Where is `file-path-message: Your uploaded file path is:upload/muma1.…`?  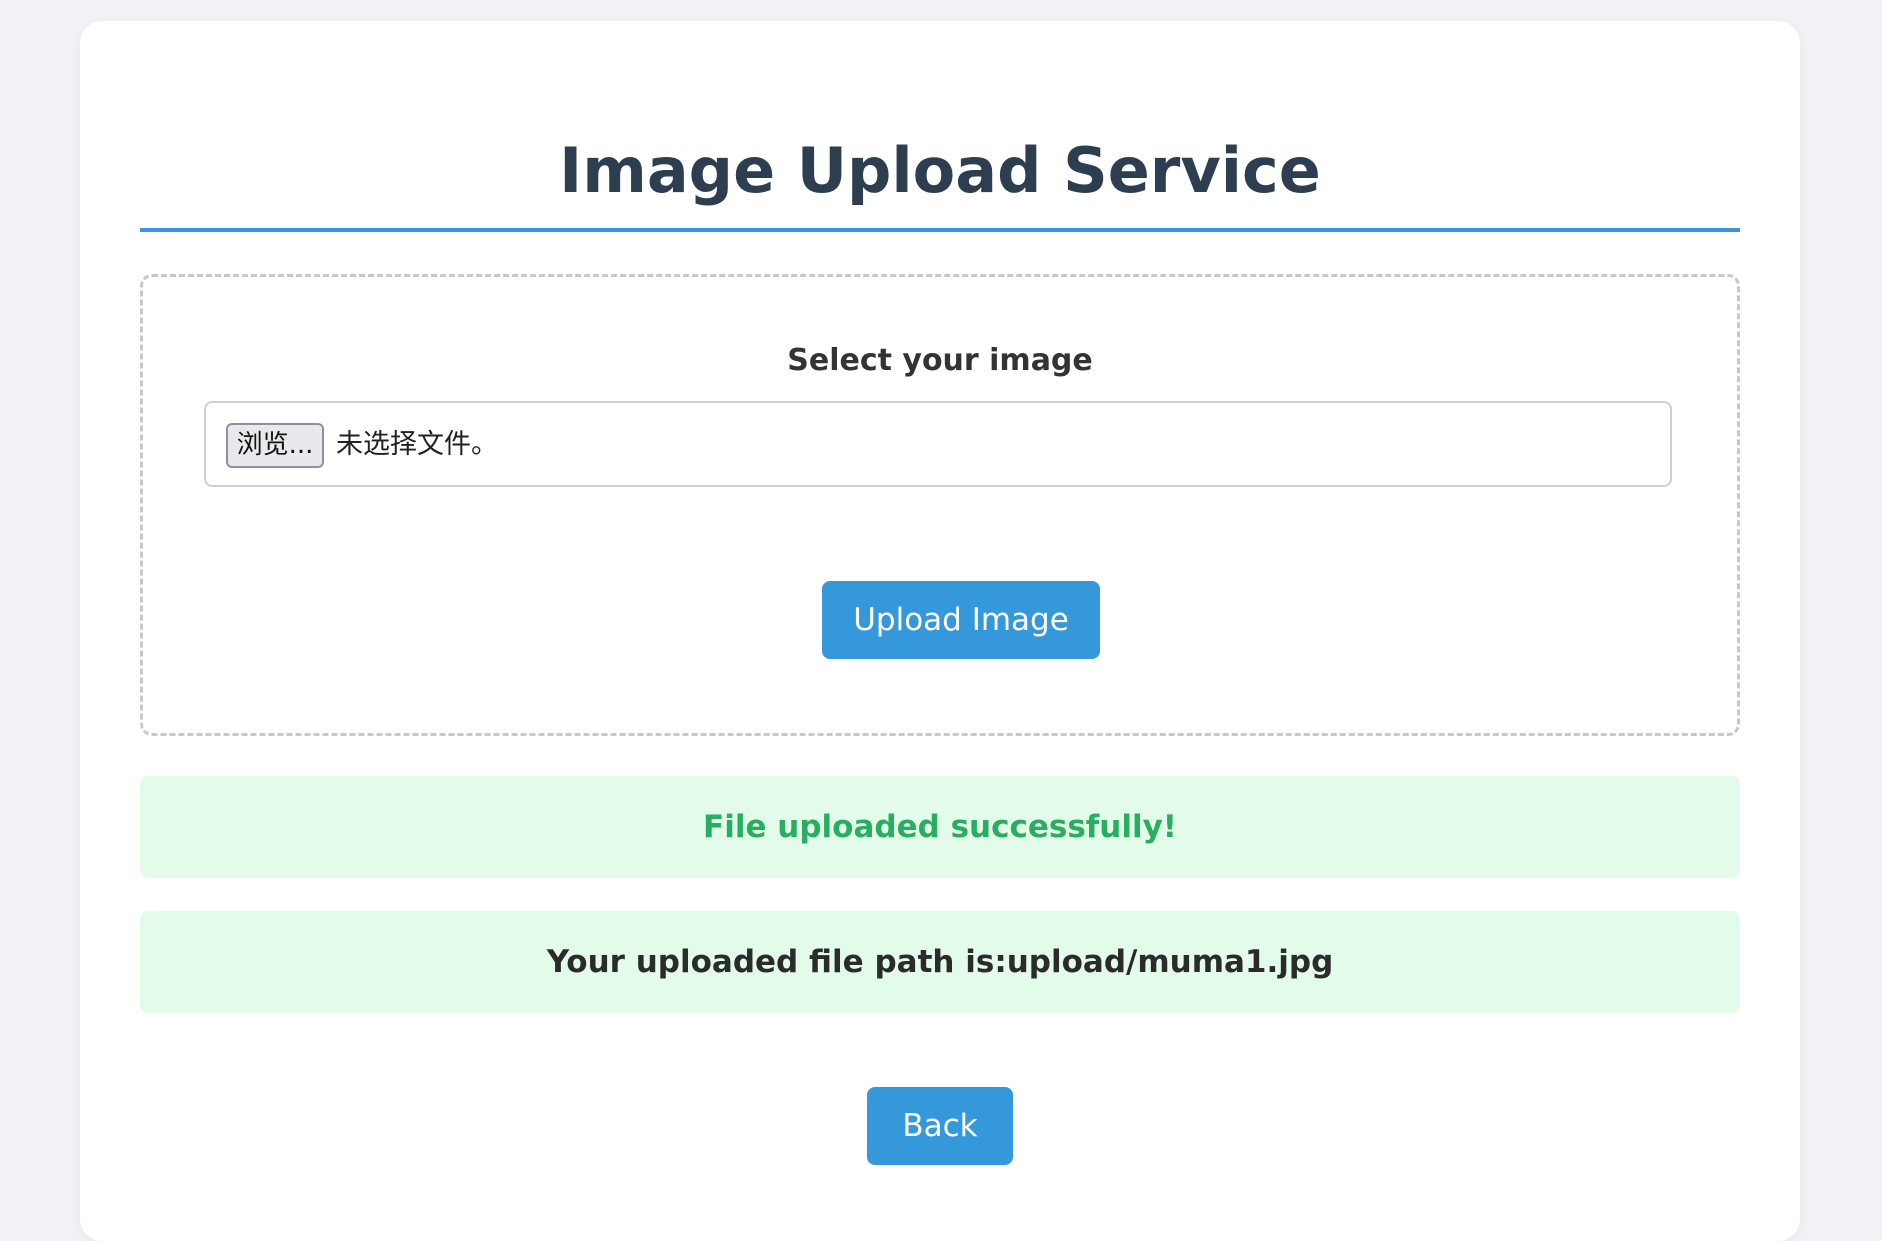 file-path-message: Your uploaded file path is:upload/muma1.… is located at coordinates (940, 962).